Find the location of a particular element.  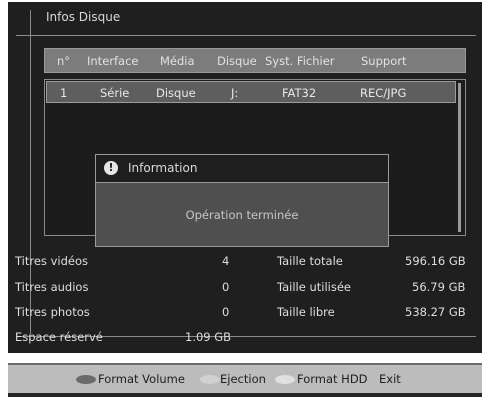

column-header-media: Média is located at coordinates (177, 61).